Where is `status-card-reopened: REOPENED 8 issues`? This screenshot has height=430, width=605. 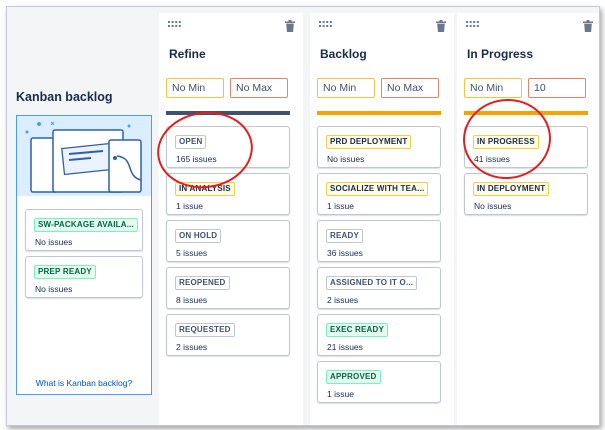
status-card-reopened: REOPENED 8 issues is located at coordinates (228, 288).